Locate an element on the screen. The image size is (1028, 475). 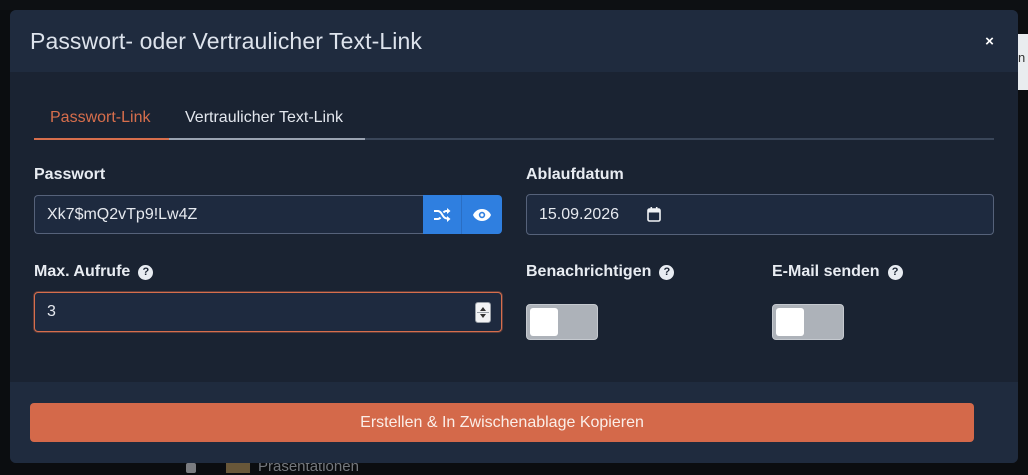
notify-label: Benachrichtigen ? is located at coordinates (600, 272).